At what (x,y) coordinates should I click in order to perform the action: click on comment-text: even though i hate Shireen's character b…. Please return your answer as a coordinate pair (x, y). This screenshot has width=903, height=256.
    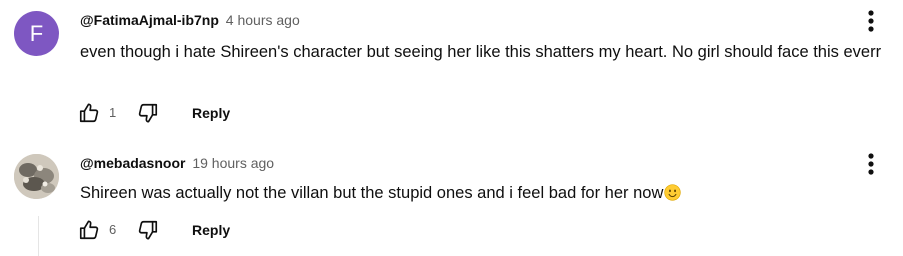
    Looking at the image, I should click on (481, 52).